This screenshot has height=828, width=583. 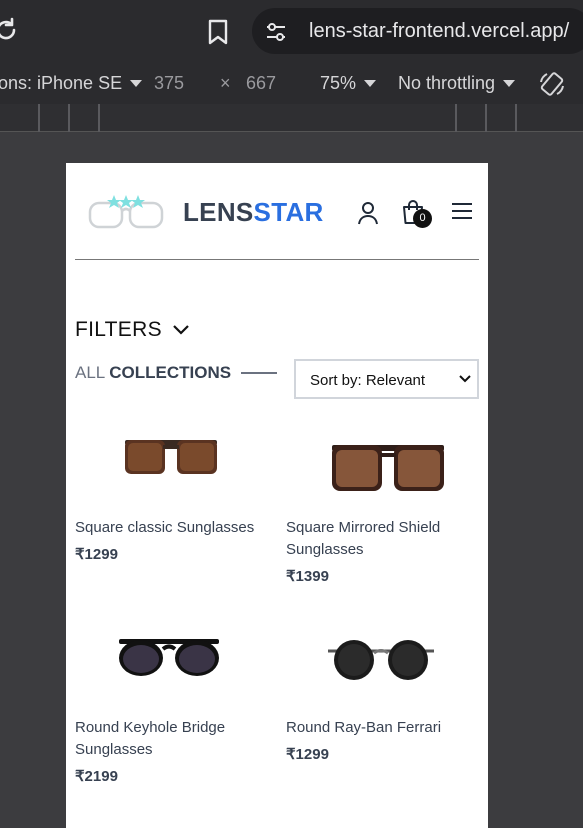 What do you see at coordinates (381, 539) in the screenshot?
I see `product-name: Square Mirrored Shield Sunglasses` at bounding box center [381, 539].